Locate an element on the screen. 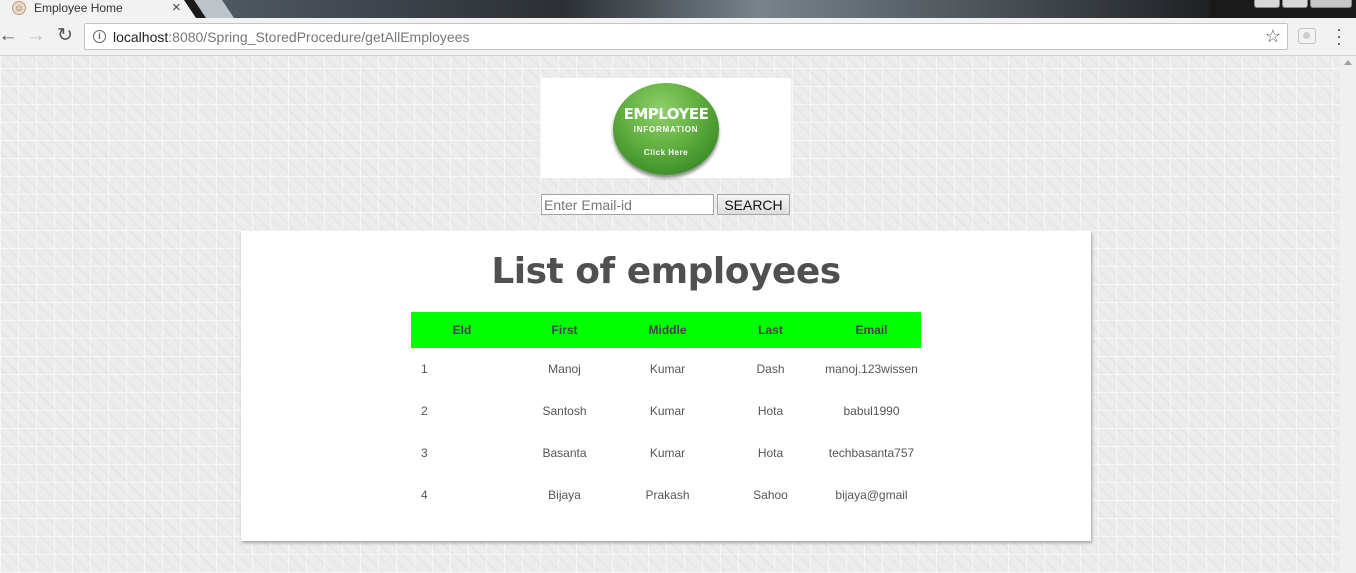  table-row: 2 Santosh Kumar Hota babul1990 is located at coordinates (666, 411).